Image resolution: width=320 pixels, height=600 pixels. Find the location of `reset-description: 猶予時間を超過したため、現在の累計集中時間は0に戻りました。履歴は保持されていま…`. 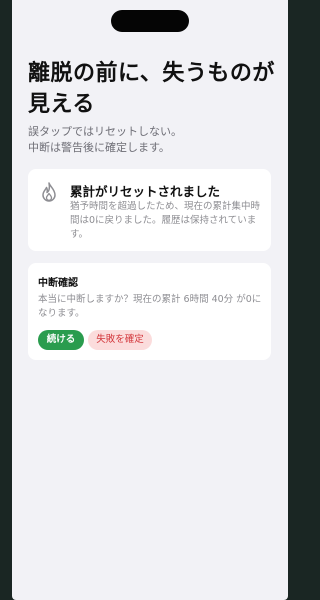

reset-description: 猶予時間を超過したため、現在の累計集中時間は0に戻りました。履歴は保持されていま… is located at coordinates (165, 220).